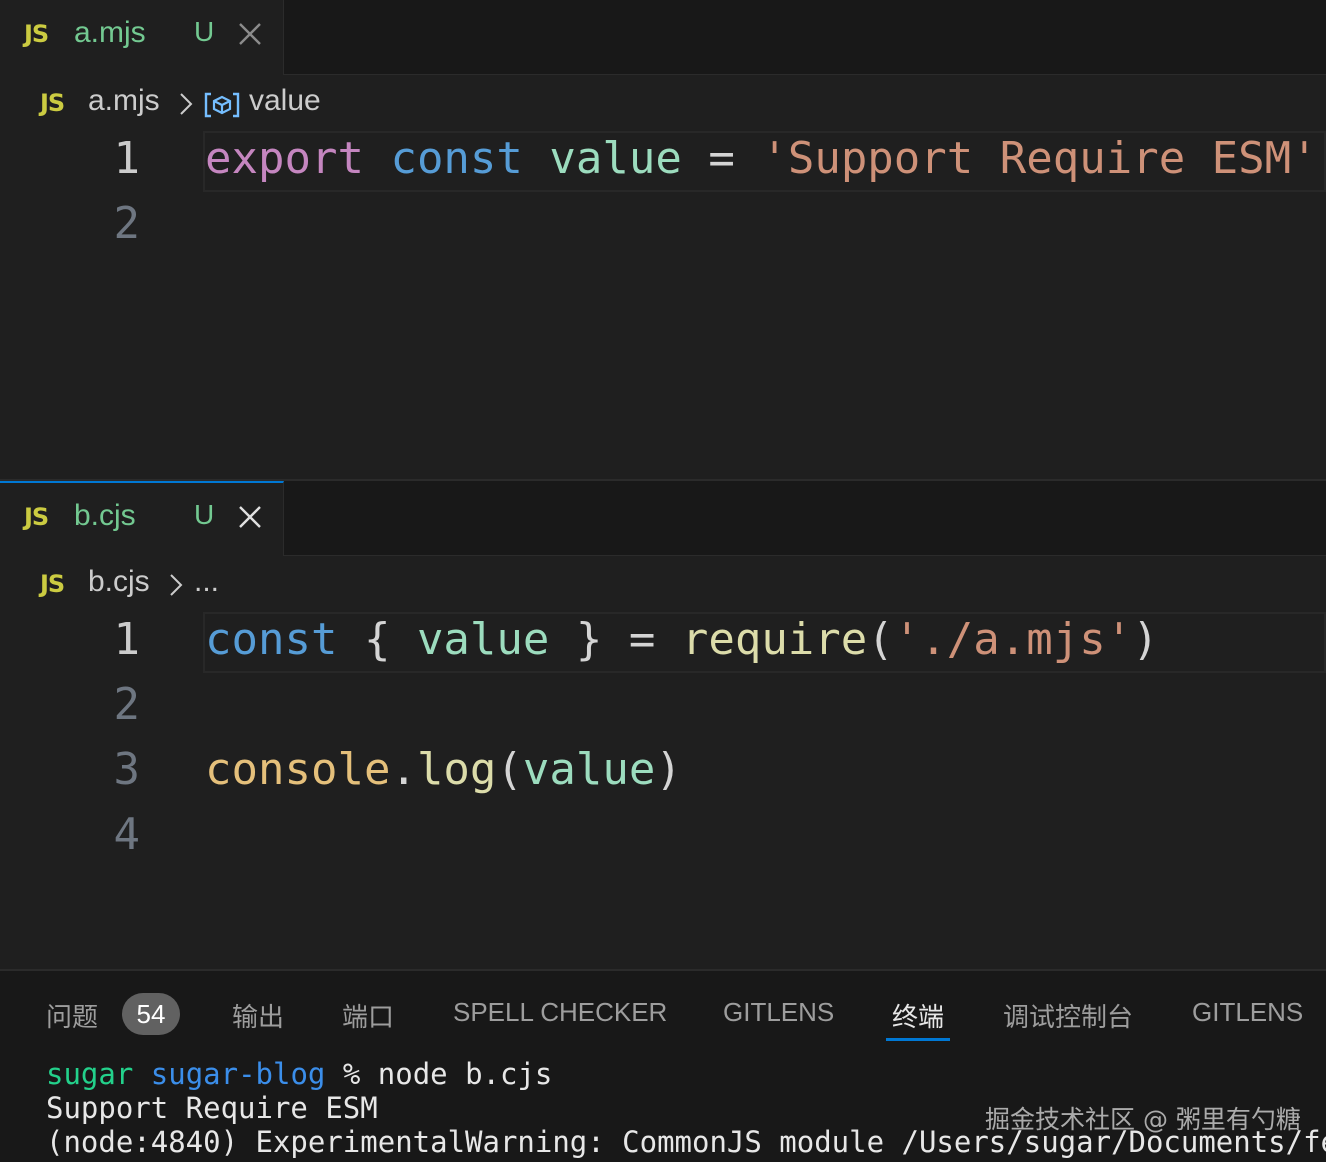 The height and width of the screenshot is (1162, 1326). I want to click on watermark: 掘金技术社区 @ 粥里有勺糖, so click(1143, 1119).